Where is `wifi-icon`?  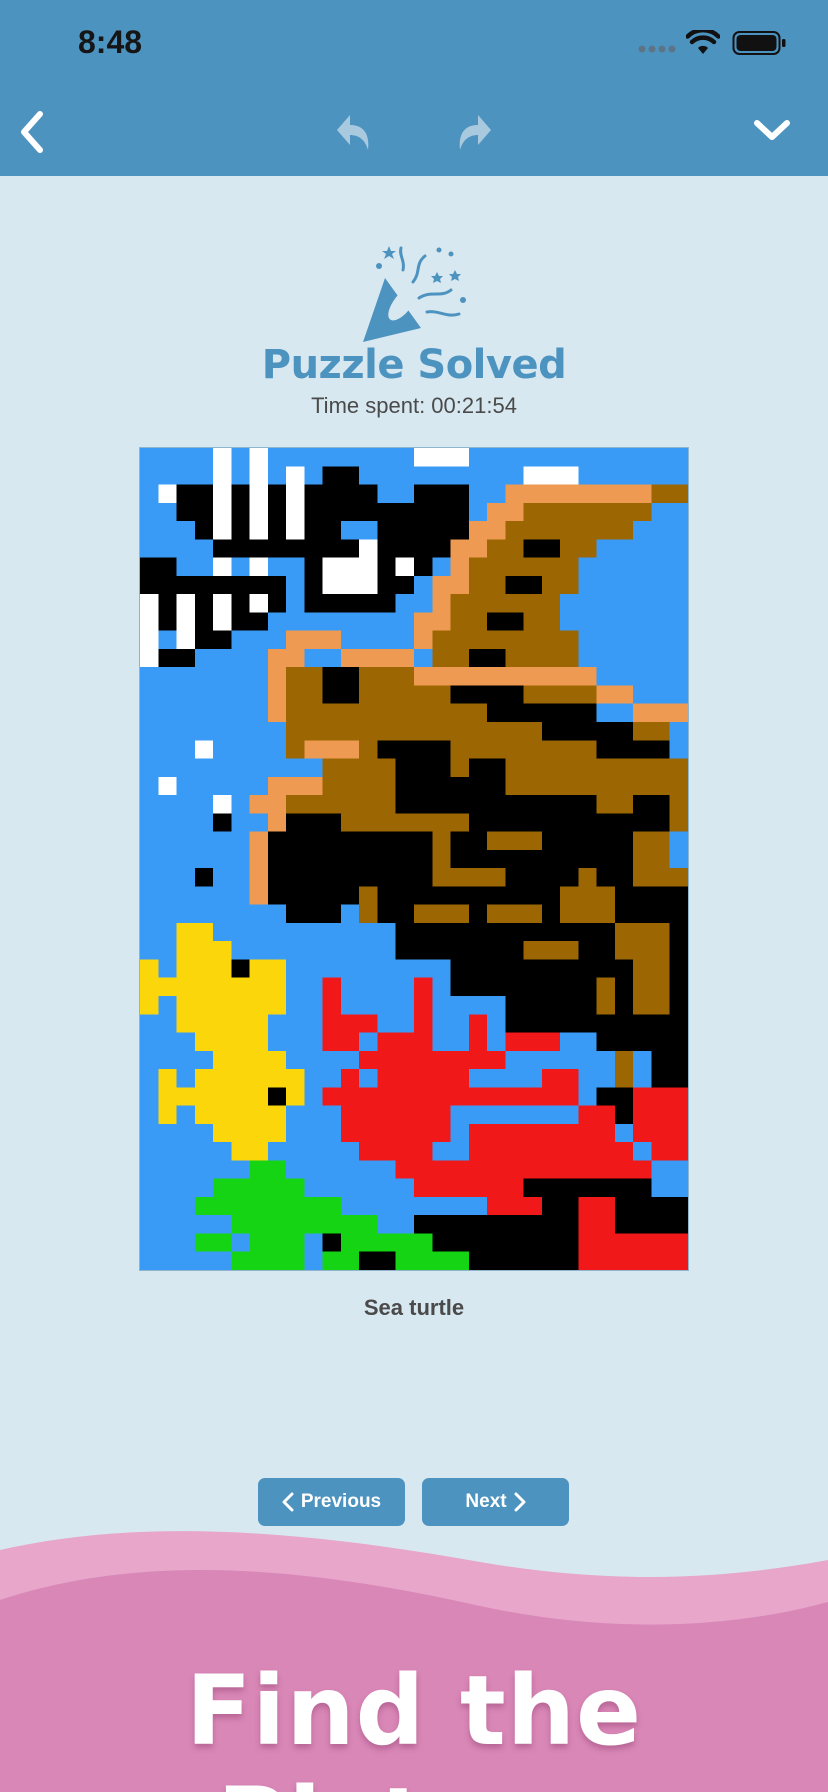
wifi-icon is located at coordinates (703, 42).